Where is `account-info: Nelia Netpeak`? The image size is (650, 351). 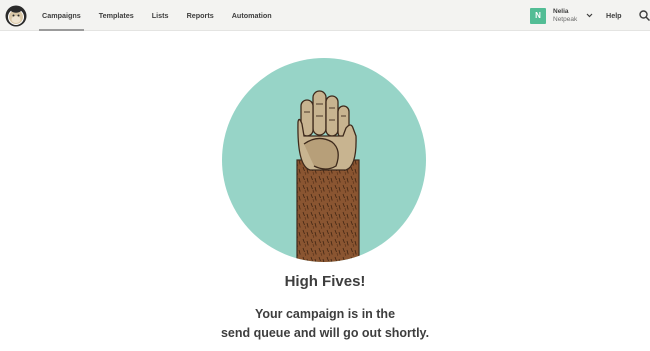 account-info: Nelia Netpeak is located at coordinates (565, 16).